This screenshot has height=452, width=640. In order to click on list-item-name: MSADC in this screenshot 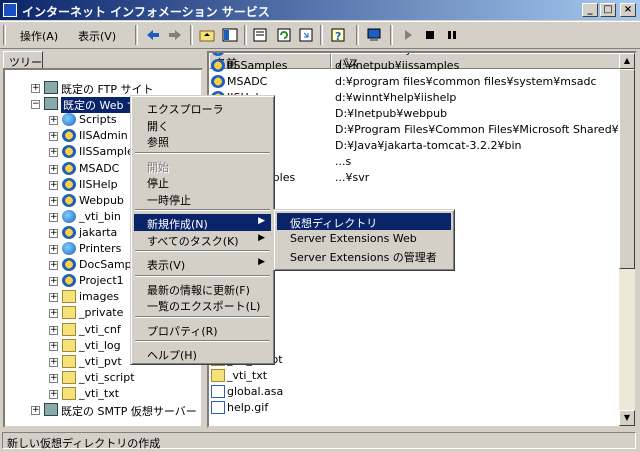, I will do `click(247, 81)`.